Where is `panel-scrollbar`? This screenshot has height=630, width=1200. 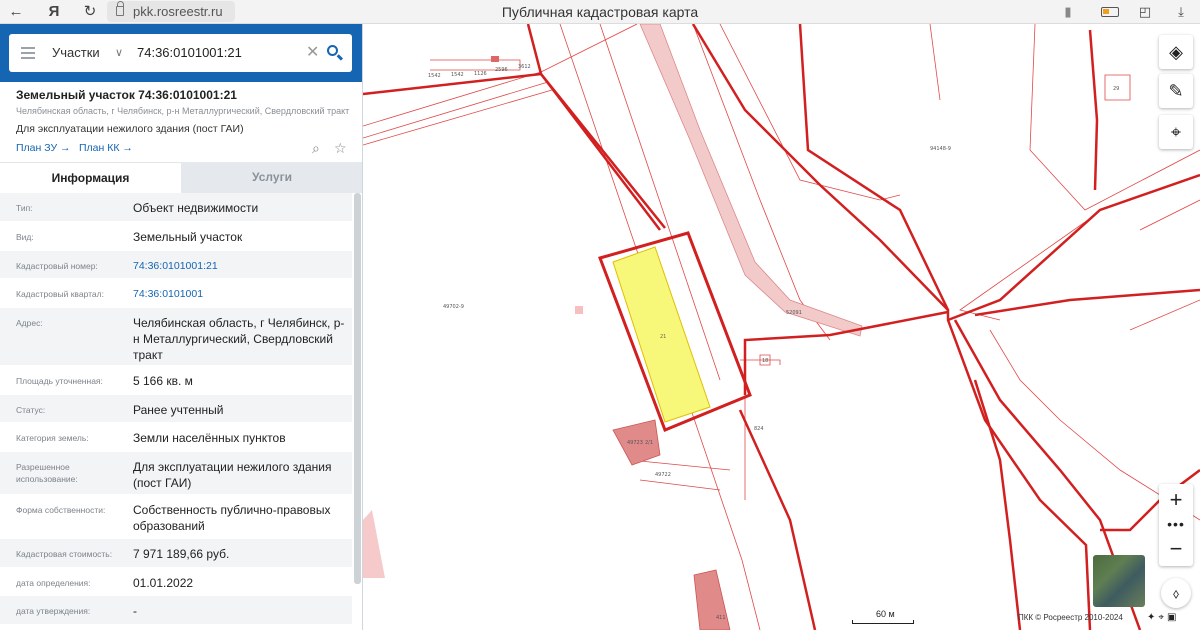 panel-scrollbar is located at coordinates (357, 388).